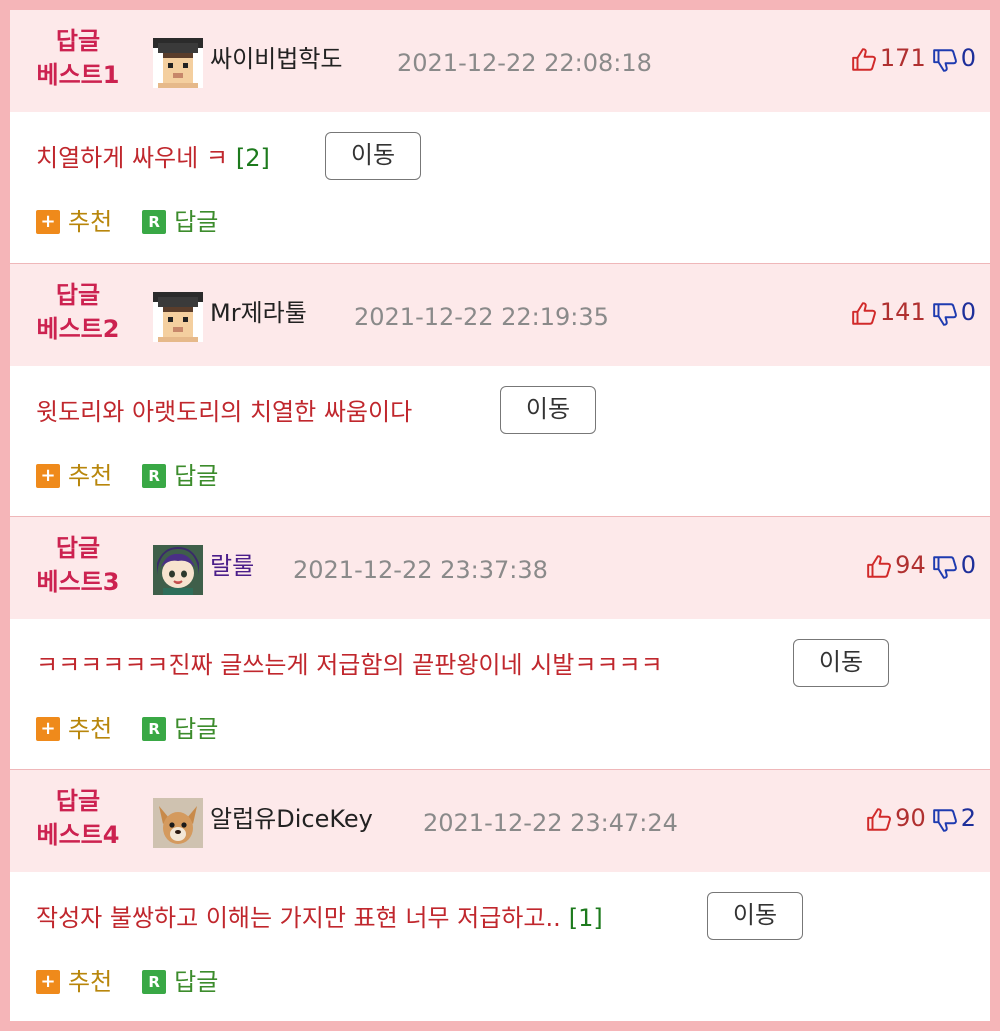 The height and width of the screenshot is (1031, 1000). I want to click on reply-header: 답글 베스트3 랄룰 2021-12-22 23:37:38 94 0, so click(500, 568).